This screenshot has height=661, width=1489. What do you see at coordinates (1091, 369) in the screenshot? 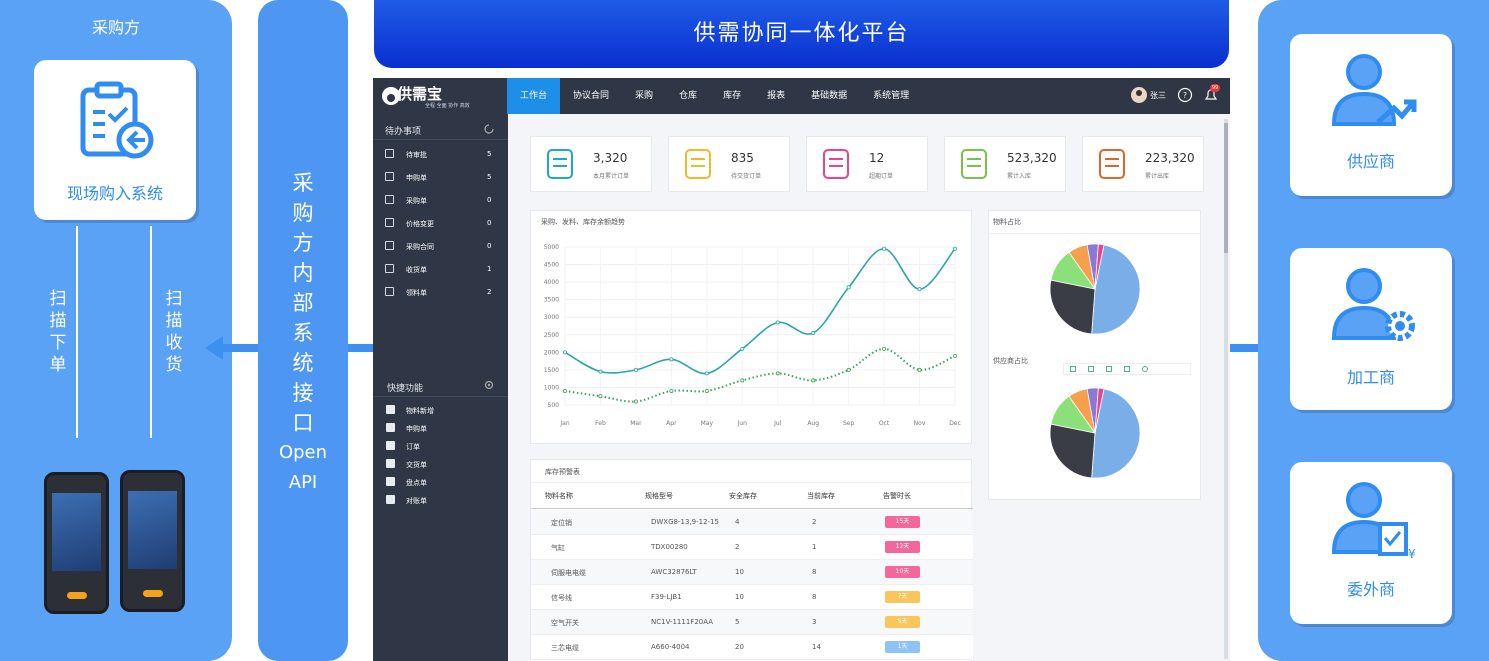
I see `toolbar-zoom-icon` at bounding box center [1091, 369].